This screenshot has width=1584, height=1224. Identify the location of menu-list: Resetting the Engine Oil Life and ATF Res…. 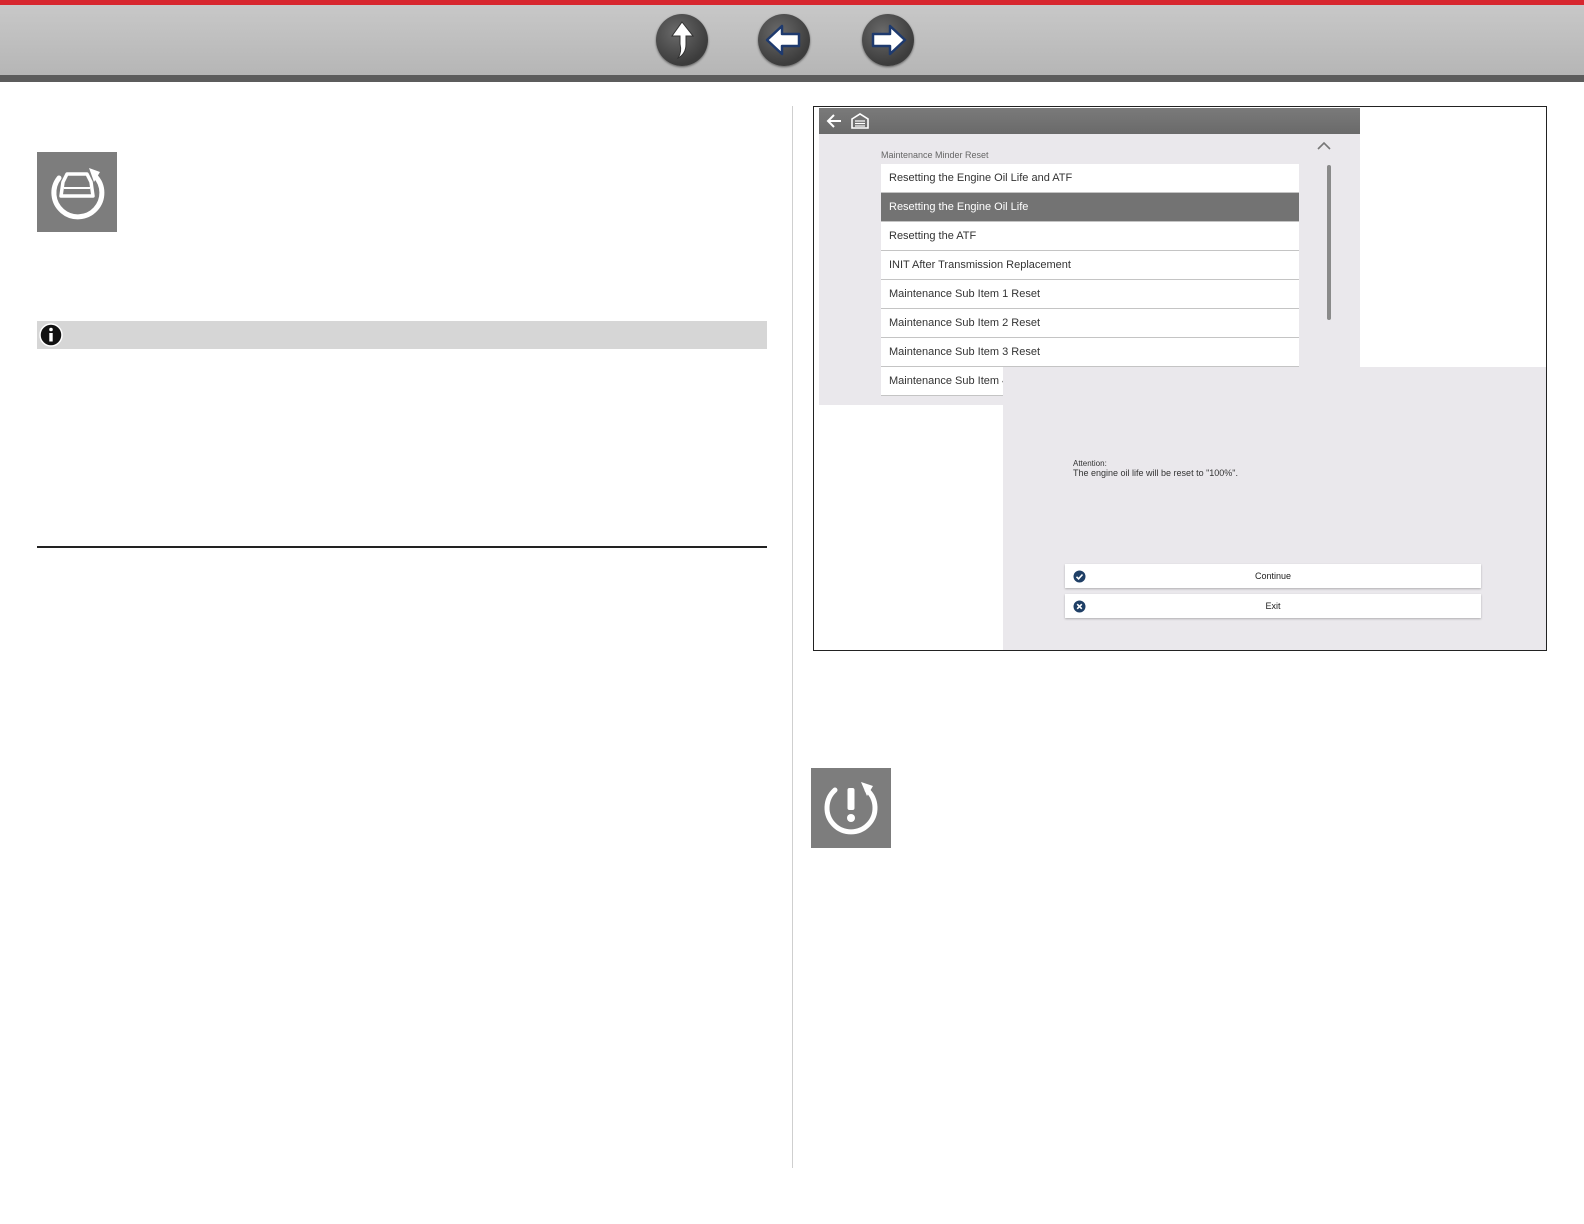
(1090, 280).